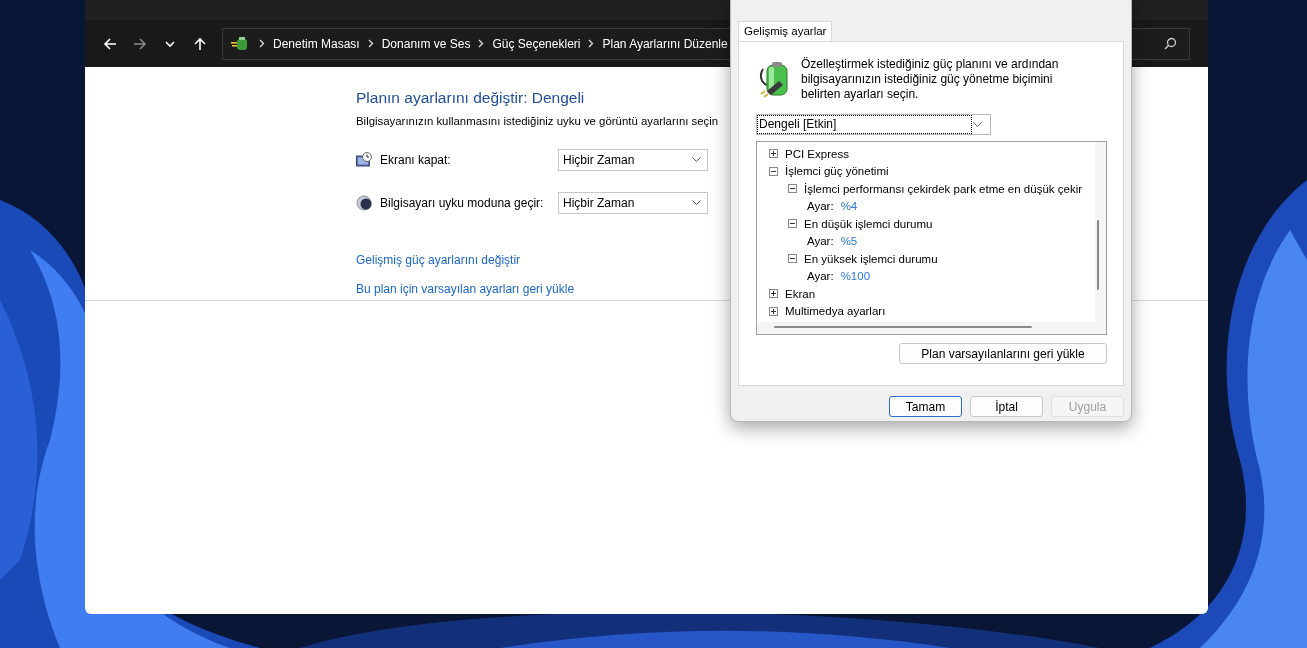 The width and height of the screenshot is (1307, 648). Describe the element at coordinates (943, 188) in the screenshot. I see `tree-item: İşlemci performansı çekirdek park etme en düşük çekir` at that location.